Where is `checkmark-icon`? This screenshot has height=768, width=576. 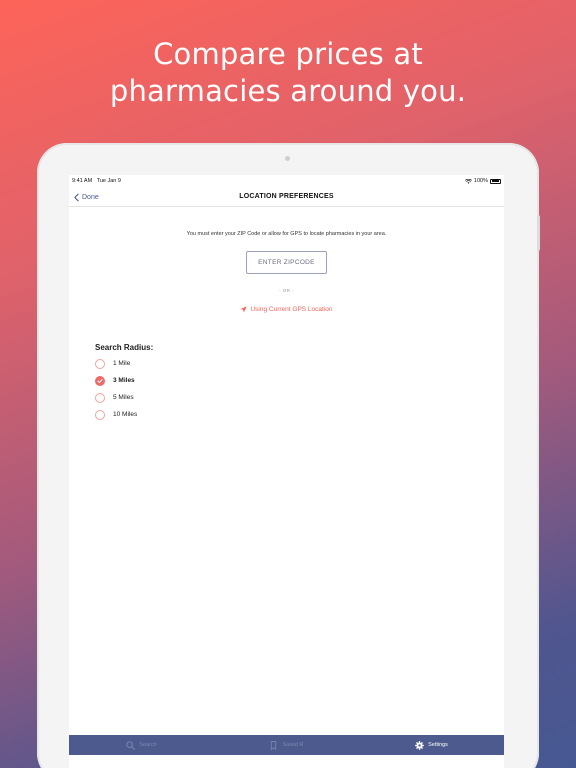 checkmark-icon is located at coordinates (100, 380).